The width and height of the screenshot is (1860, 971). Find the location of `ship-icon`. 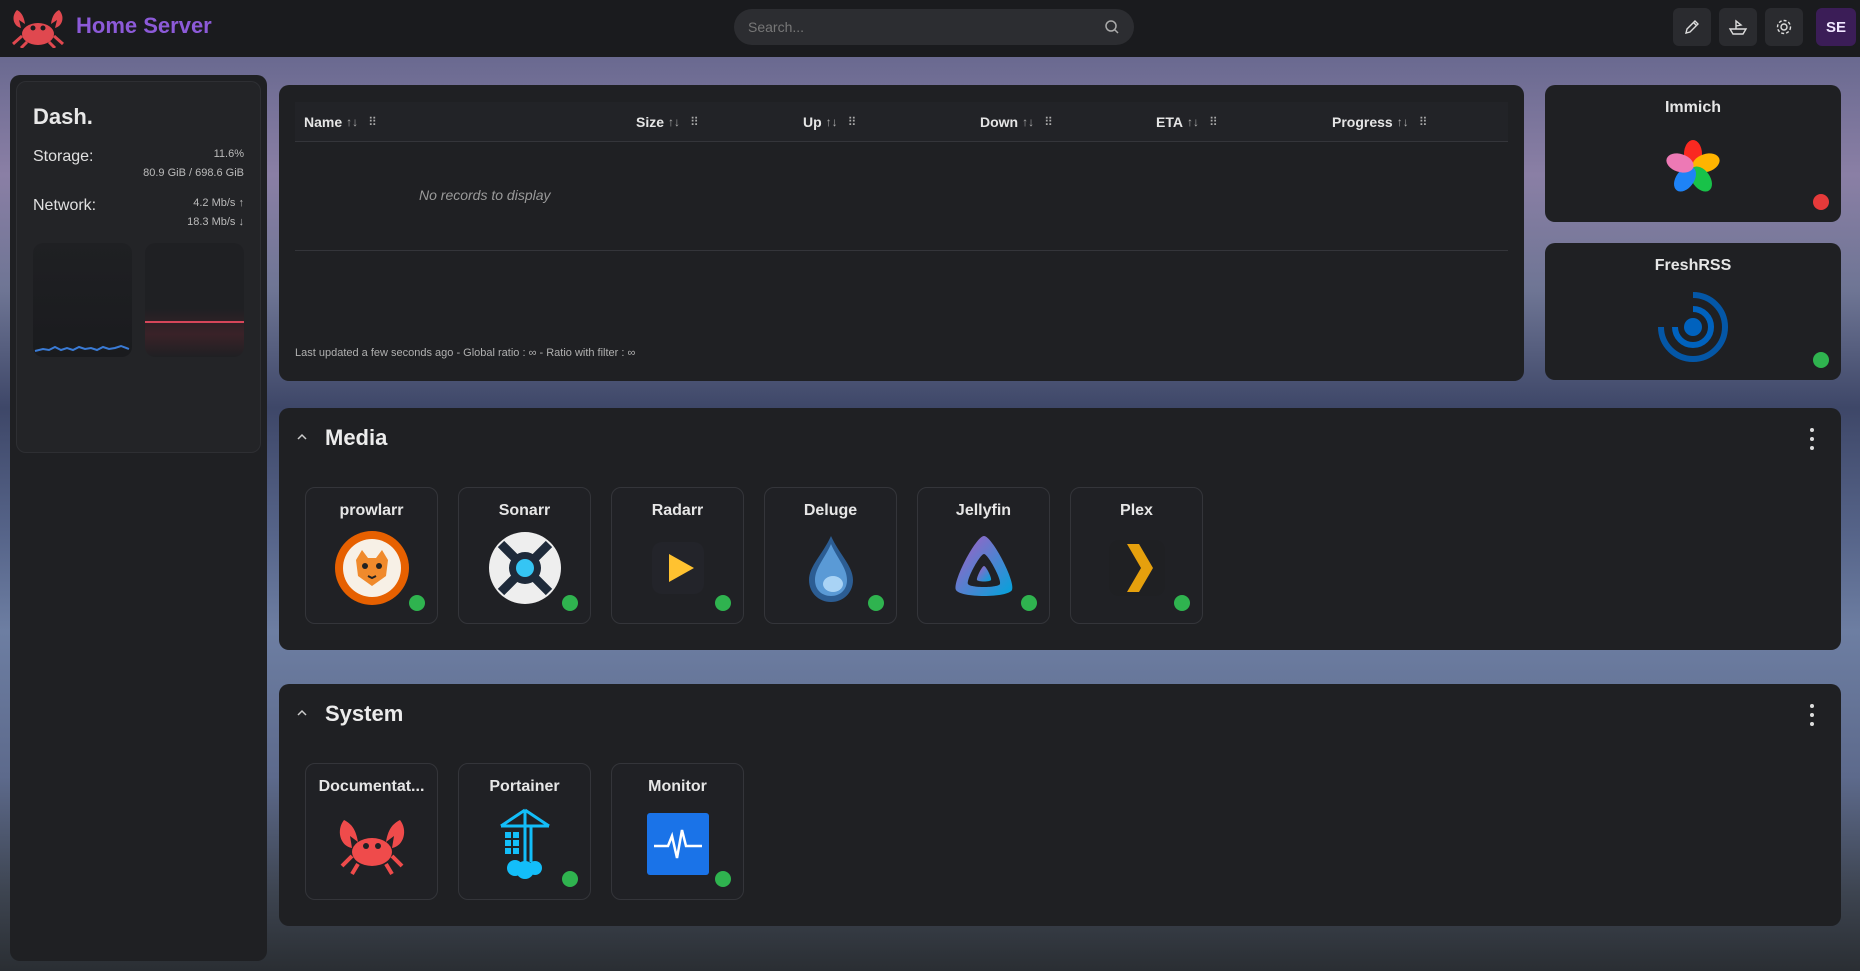

ship-icon is located at coordinates (1738, 27).